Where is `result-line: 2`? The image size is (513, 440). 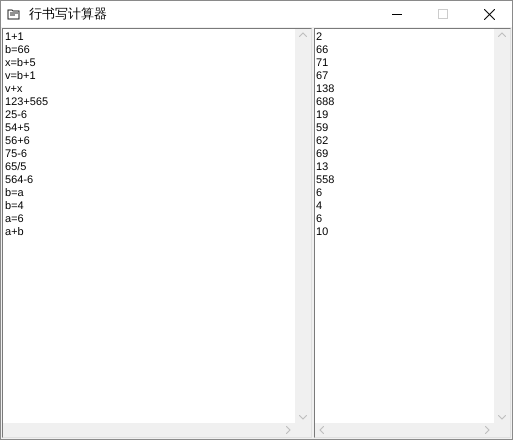
result-line: 2 is located at coordinates (319, 37).